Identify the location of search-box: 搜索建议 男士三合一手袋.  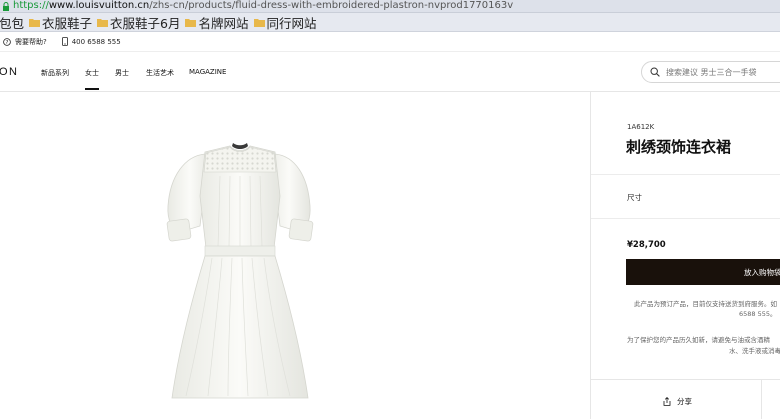
(710, 72).